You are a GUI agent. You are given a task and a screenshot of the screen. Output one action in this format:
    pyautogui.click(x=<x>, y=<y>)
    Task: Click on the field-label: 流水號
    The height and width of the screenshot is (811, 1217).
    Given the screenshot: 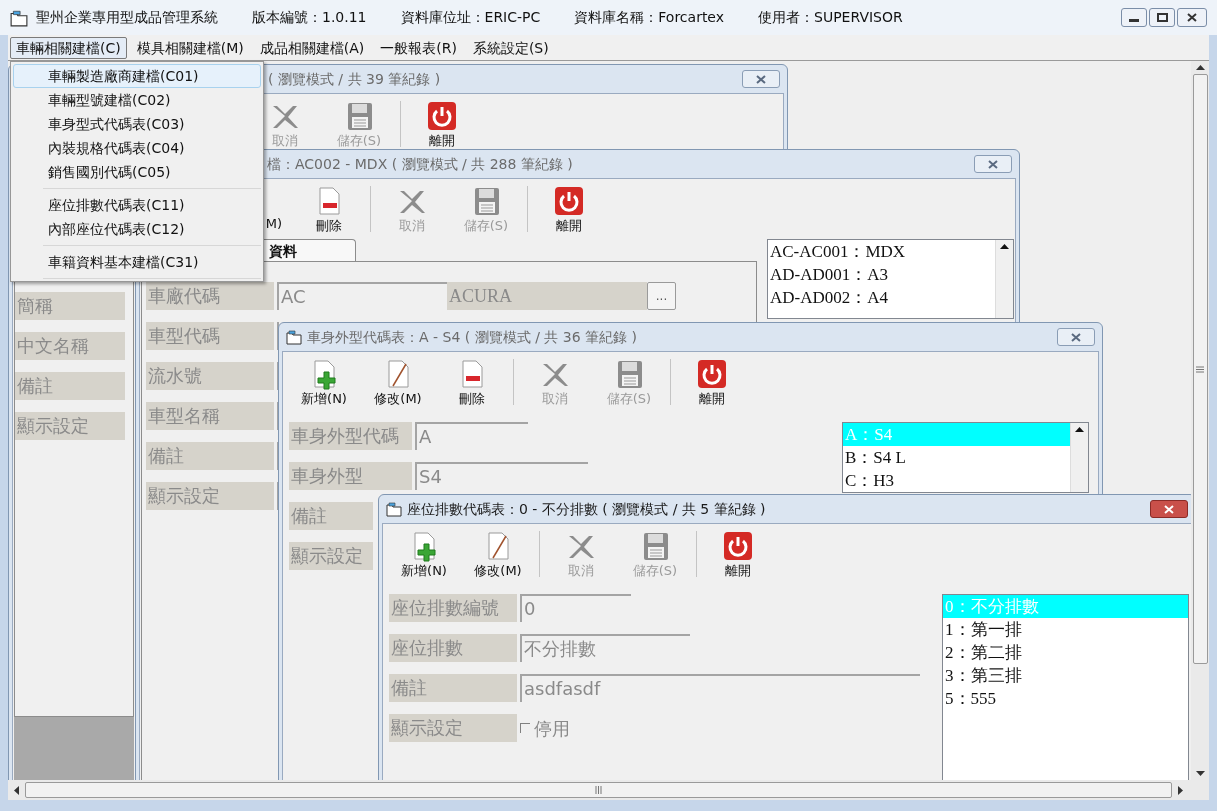 What is the action you would take?
    pyautogui.click(x=210, y=376)
    